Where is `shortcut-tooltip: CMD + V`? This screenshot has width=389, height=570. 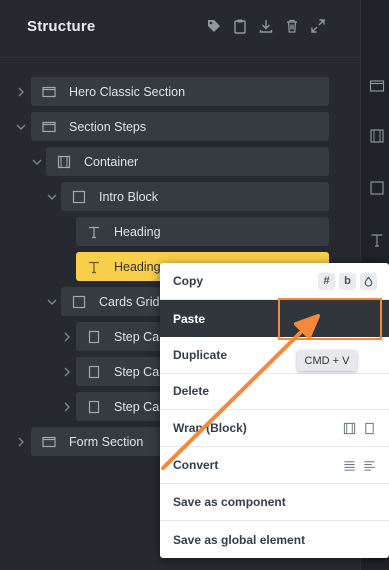
shortcut-tooltip: CMD + V is located at coordinates (327, 360).